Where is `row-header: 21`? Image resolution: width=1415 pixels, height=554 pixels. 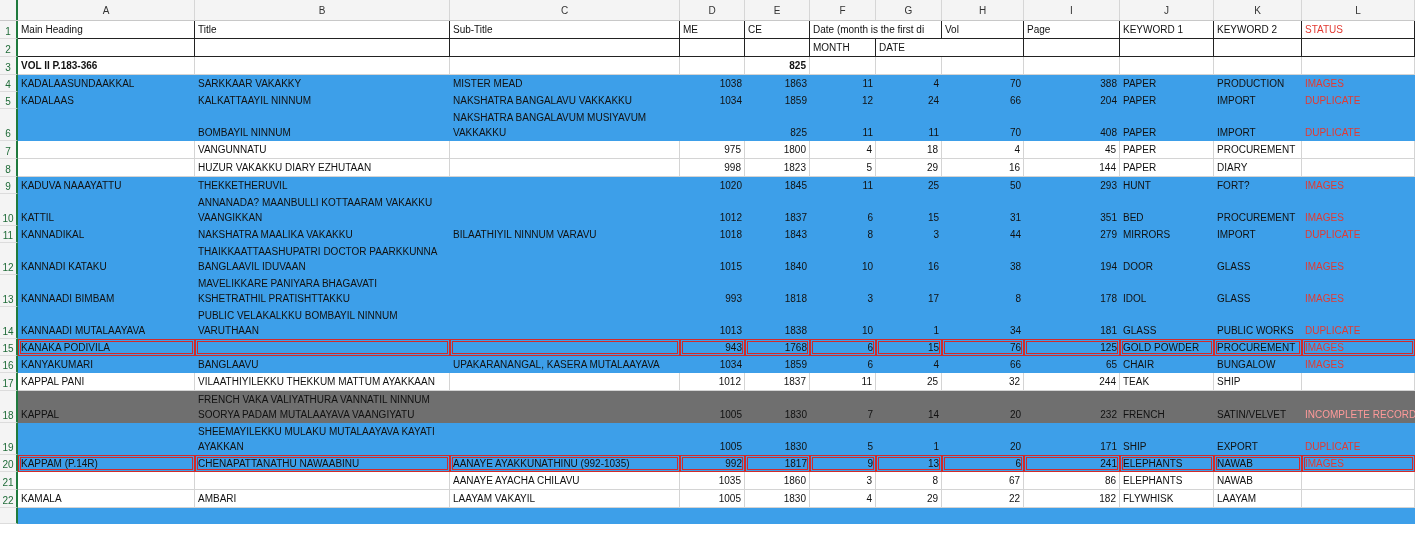
row-header: 21 is located at coordinates (9, 481).